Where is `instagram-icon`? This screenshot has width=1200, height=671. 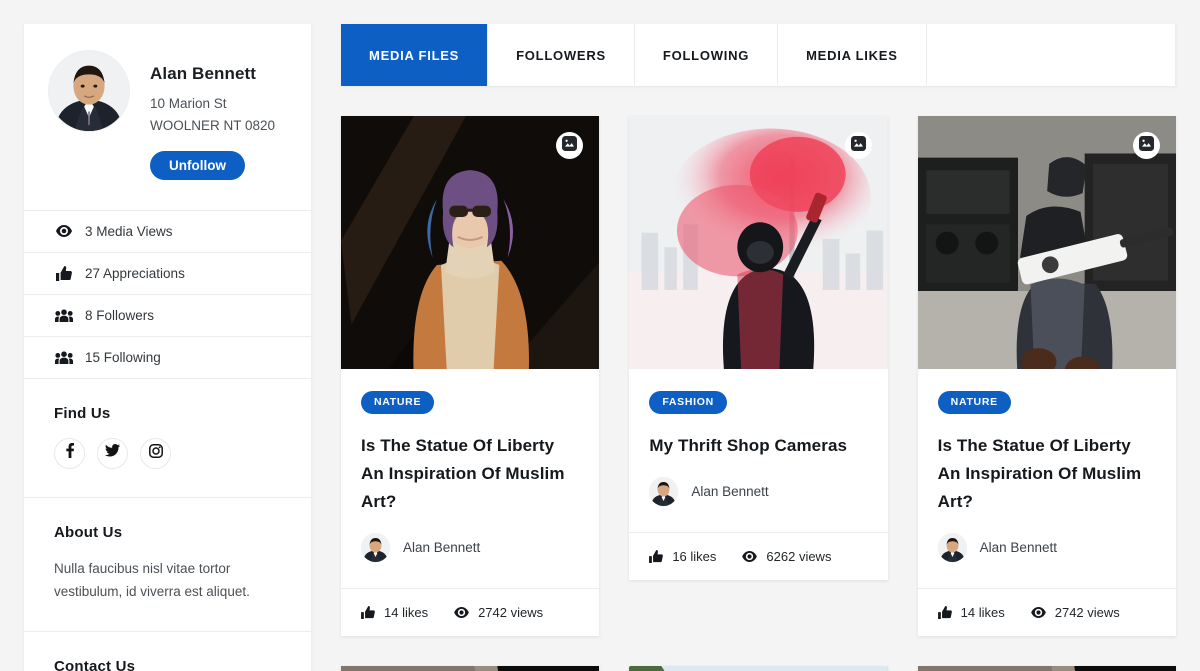 instagram-icon is located at coordinates (155, 453).